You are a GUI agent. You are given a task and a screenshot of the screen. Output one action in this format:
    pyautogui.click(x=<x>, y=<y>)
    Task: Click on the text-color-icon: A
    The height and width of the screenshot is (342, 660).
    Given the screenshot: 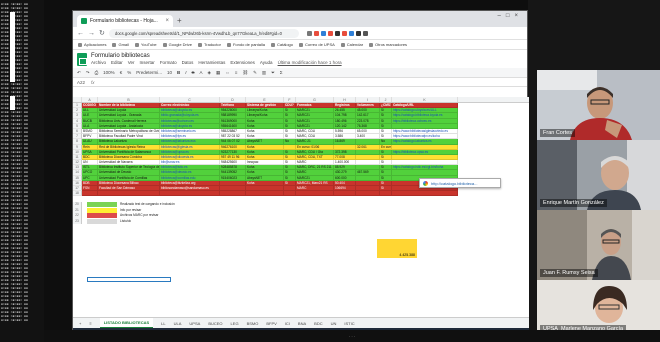 What is the action you would take?
    pyautogui.click(x=201, y=72)
    